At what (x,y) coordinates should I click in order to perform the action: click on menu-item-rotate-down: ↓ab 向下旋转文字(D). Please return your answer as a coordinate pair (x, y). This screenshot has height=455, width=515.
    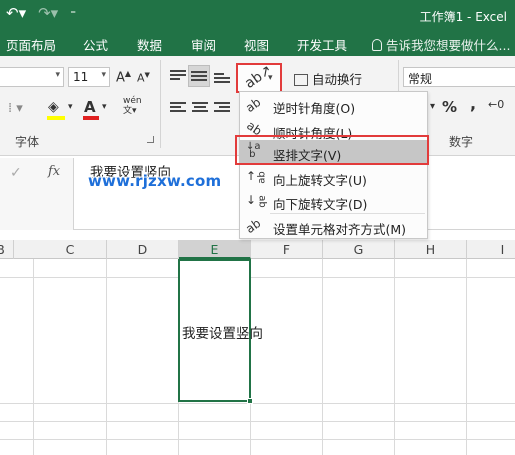
    Looking at the image, I should click on (333, 201).